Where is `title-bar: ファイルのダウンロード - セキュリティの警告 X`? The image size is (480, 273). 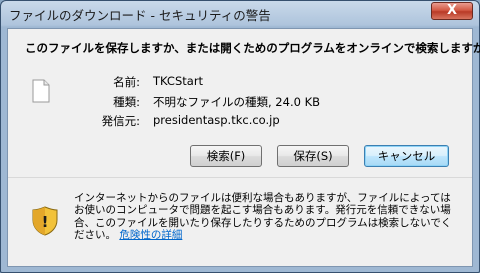
title-bar: ファイルのダウンロード - セキュリティの警告 X is located at coordinates (240, 14).